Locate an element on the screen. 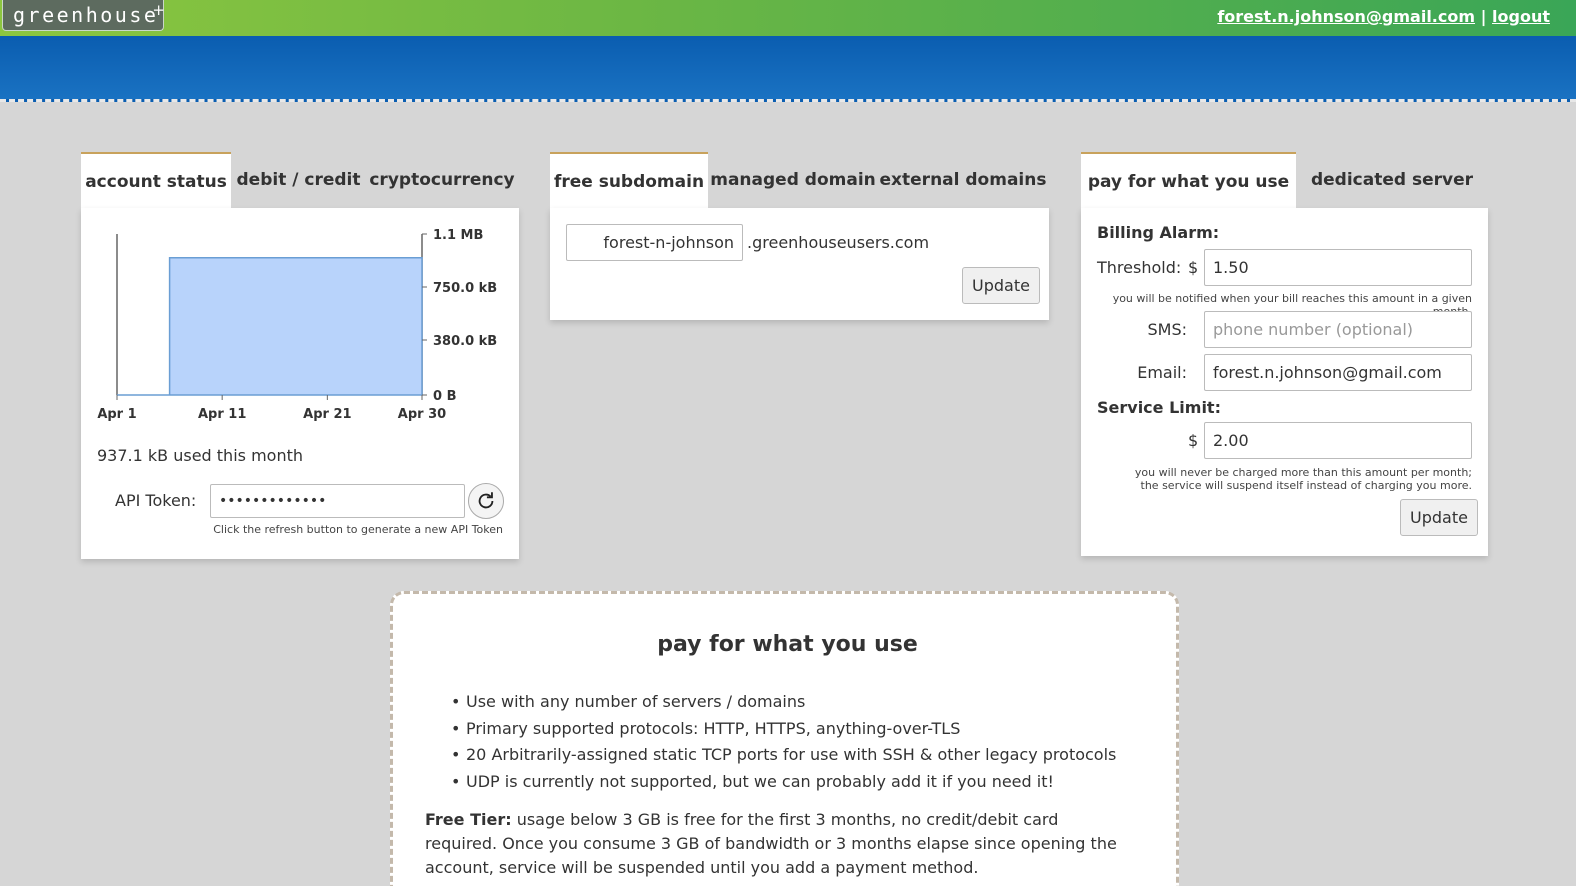 The width and height of the screenshot is (1576, 886). header-banner is located at coordinates (788, 69).